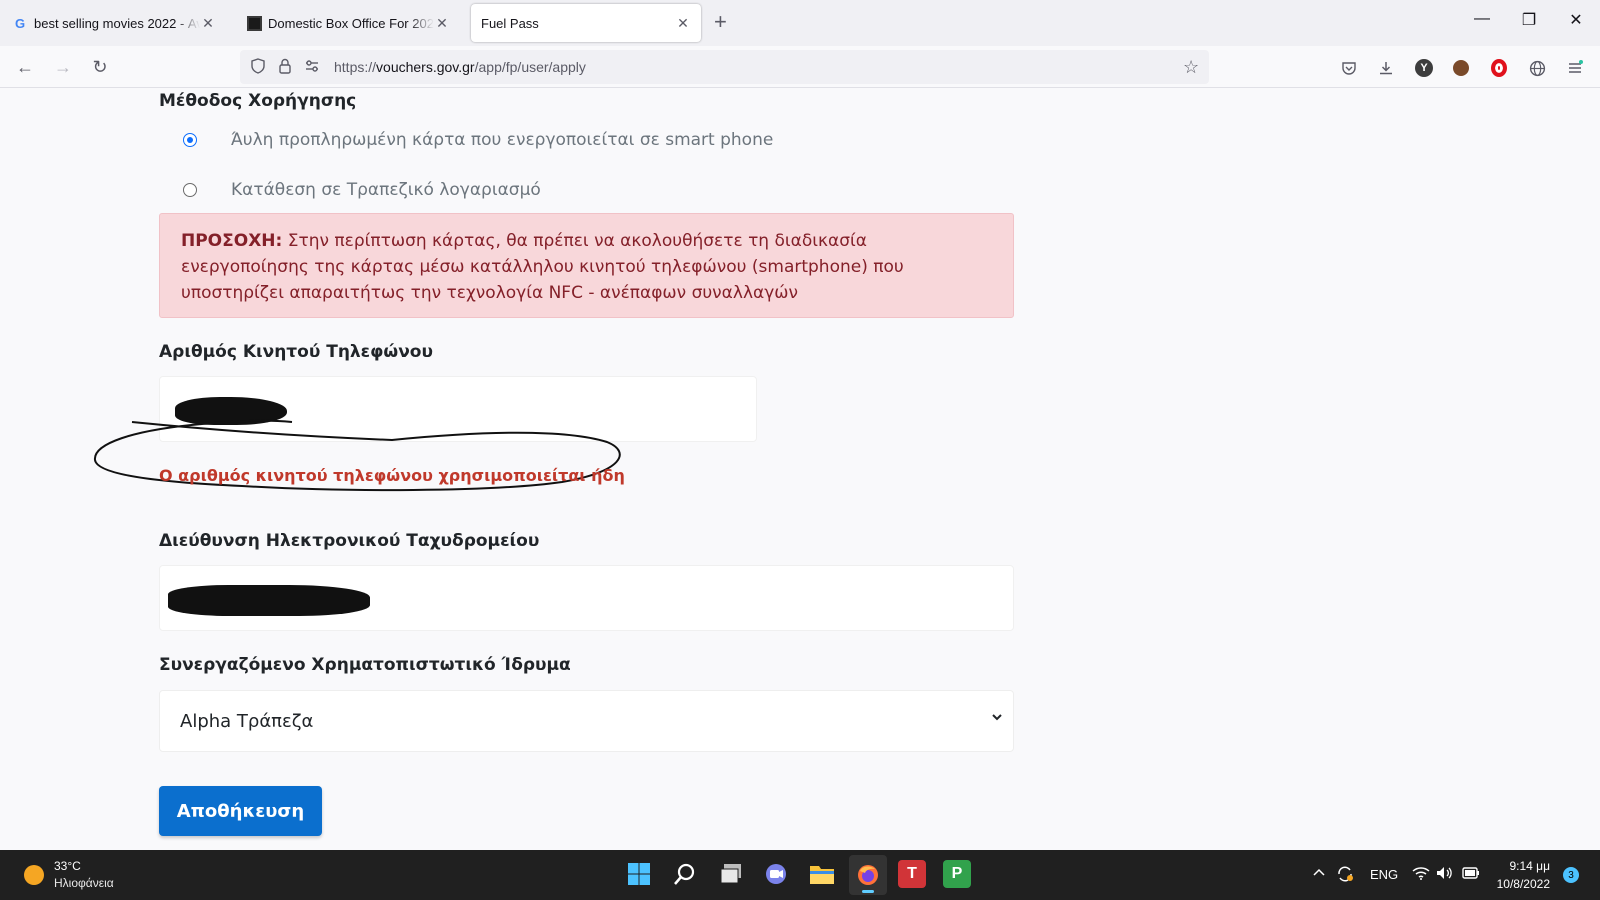 This screenshot has height=900, width=1600. What do you see at coordinates (296, 352) in the screenshot?
I see `phone-label: Αριθμός Κινητού Τηλεφώνου` at bounding box center [296, 352].